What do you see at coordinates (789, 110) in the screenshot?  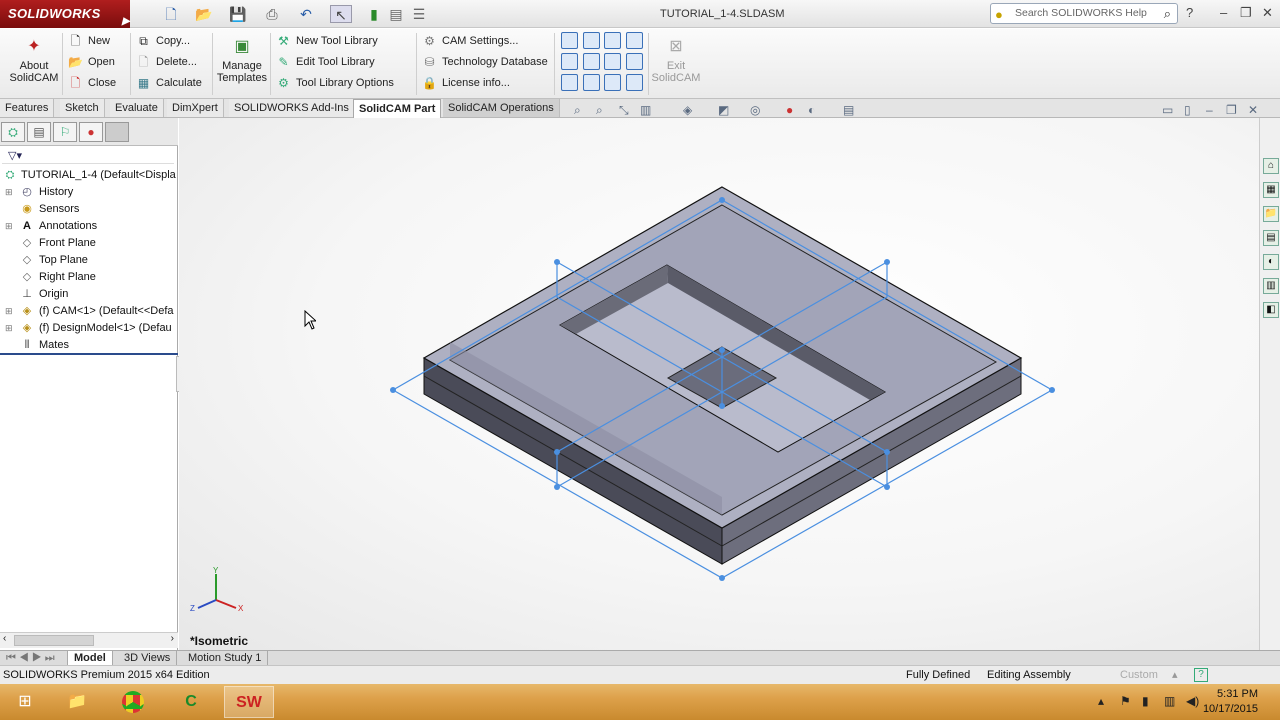 I see `appearance-icon: ●` at bounding box center [789, 110].